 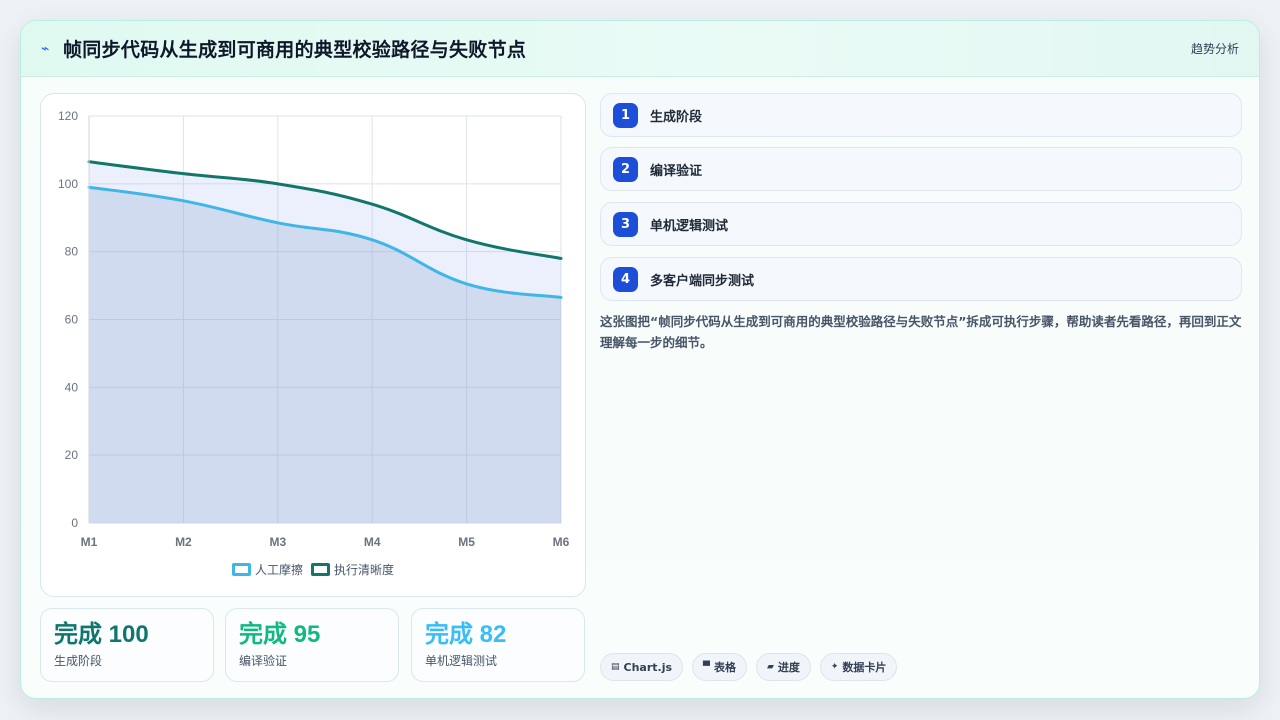 What do you see at coordinates (689, 226) in the screenshot?
I see `step-label: 单机逻辑测试` at bounding box center [689, 226].